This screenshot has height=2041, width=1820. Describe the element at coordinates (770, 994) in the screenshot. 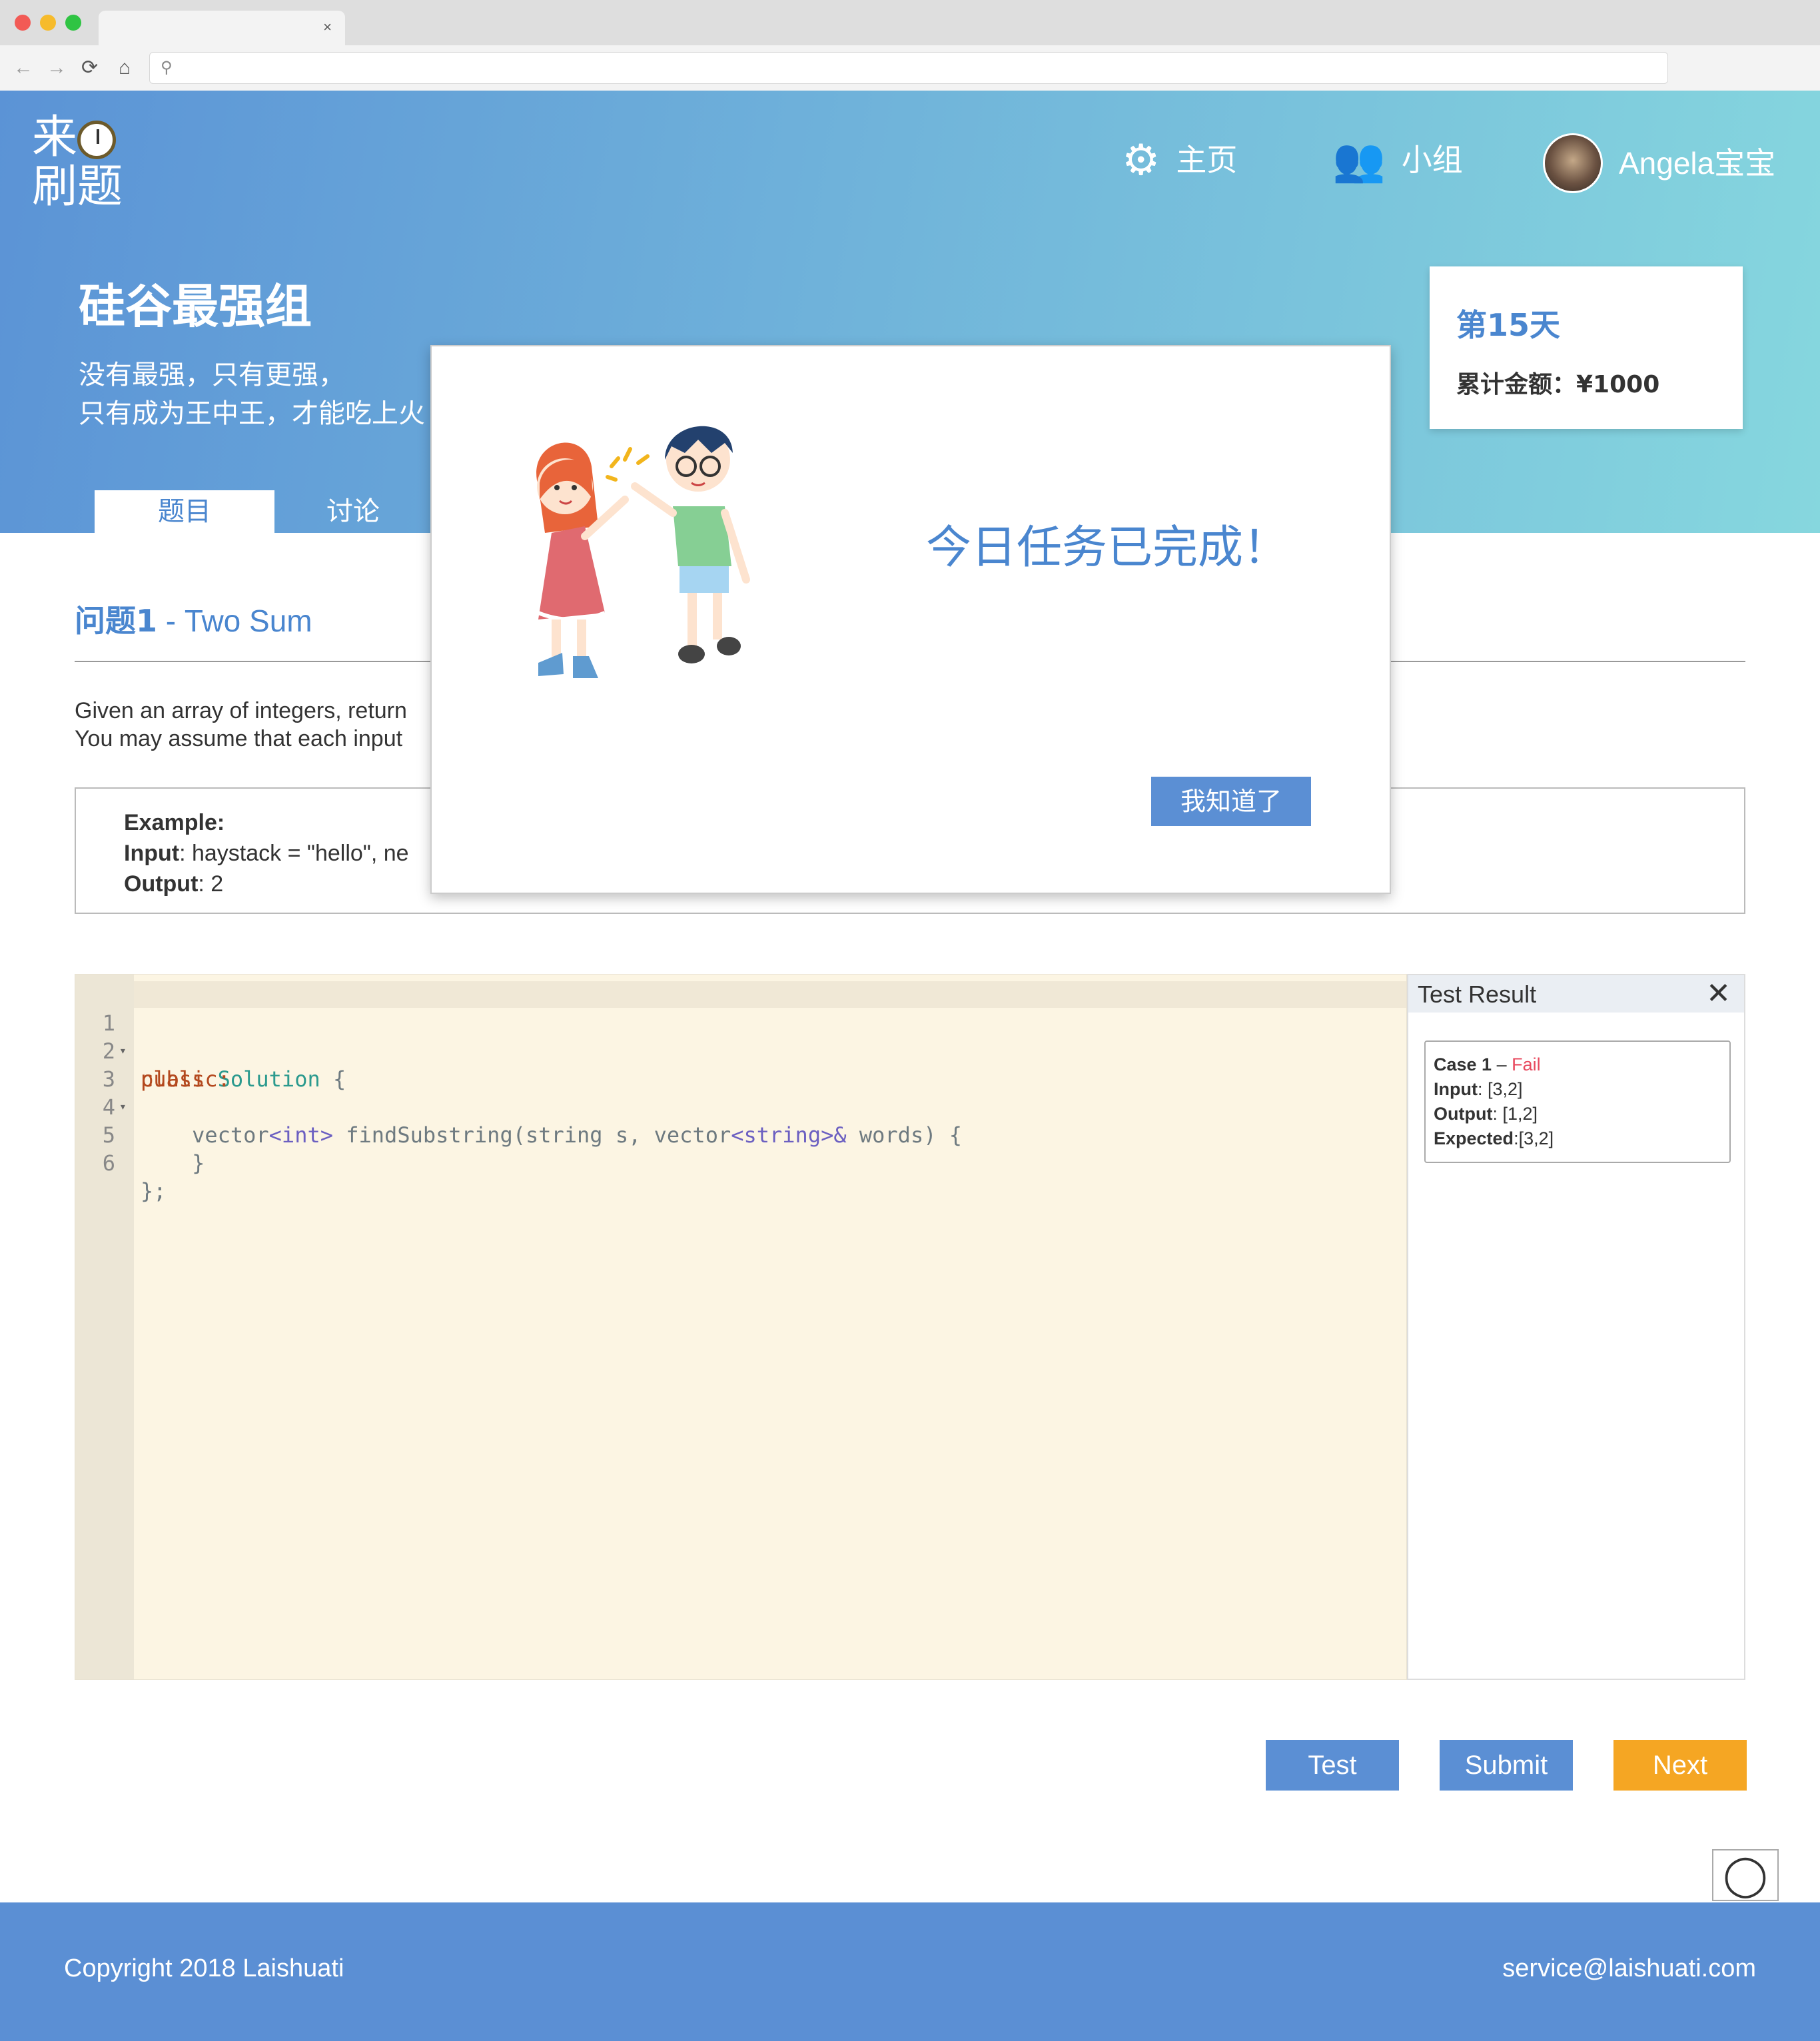

I see `active-line-highlight` at that location.